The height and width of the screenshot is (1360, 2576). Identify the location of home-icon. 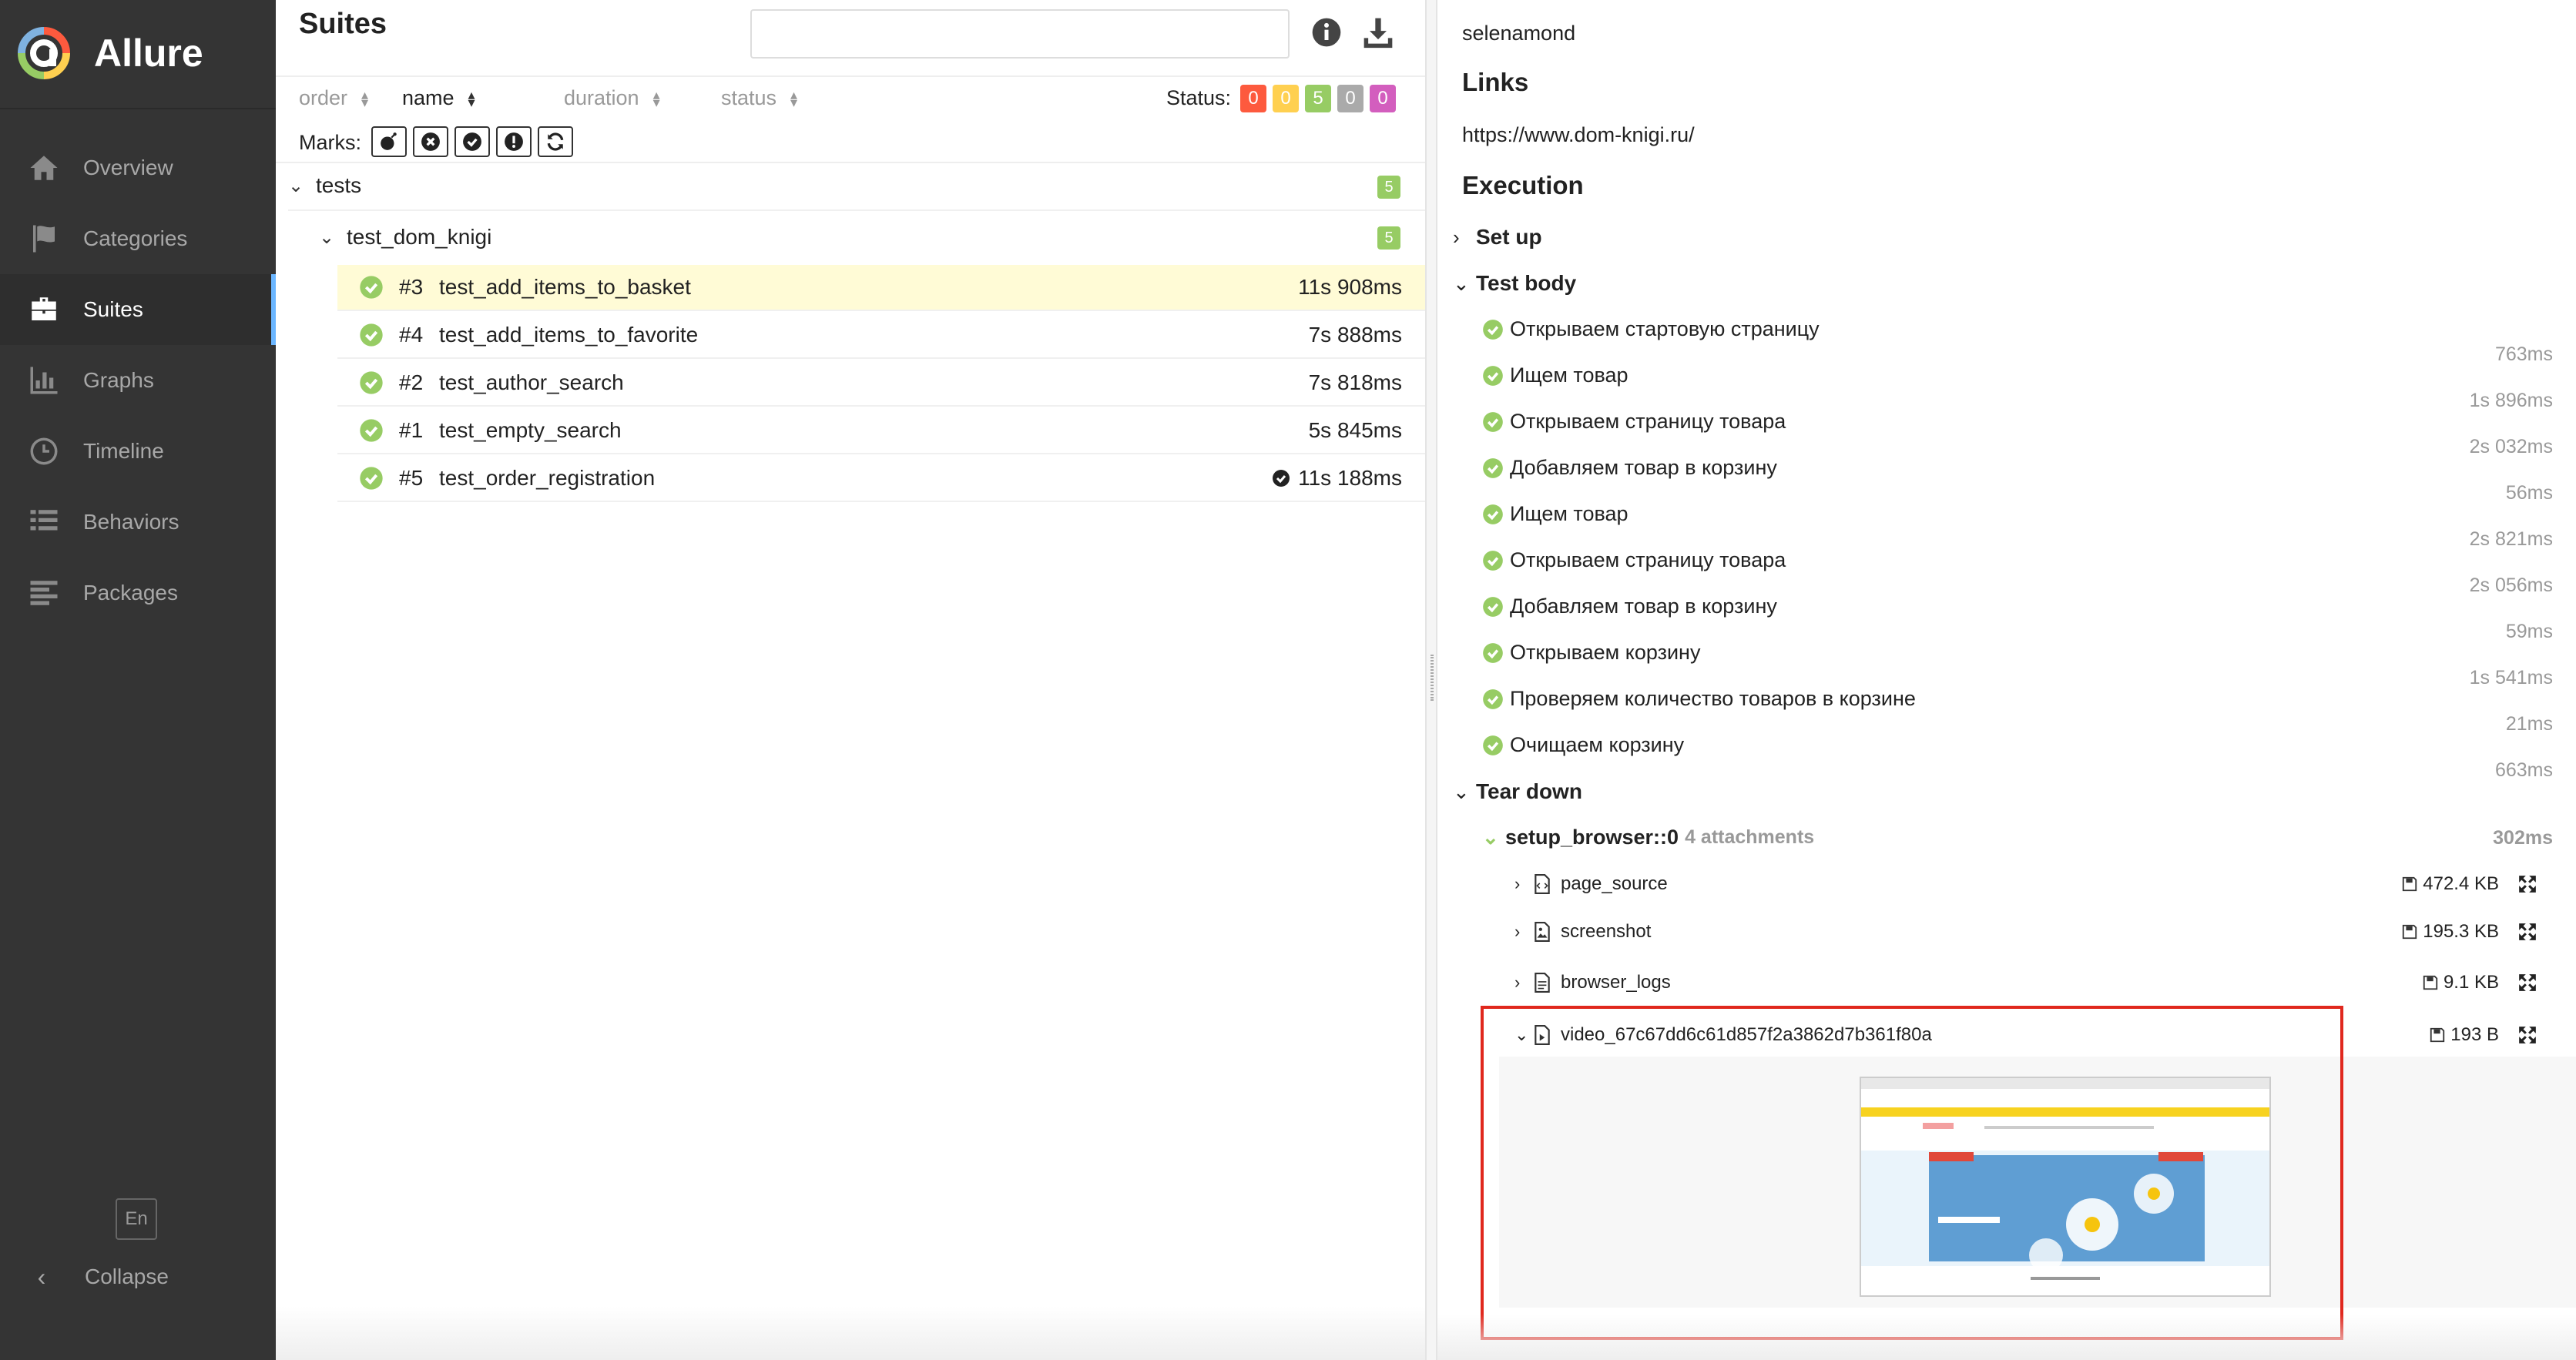
(44, 168).